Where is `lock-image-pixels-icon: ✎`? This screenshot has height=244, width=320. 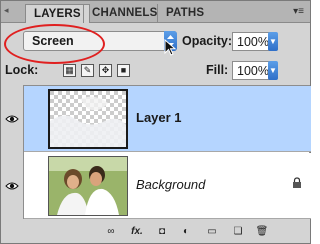
lock-image-pixels-icon: ✎ is located at coordinates (87, 70).